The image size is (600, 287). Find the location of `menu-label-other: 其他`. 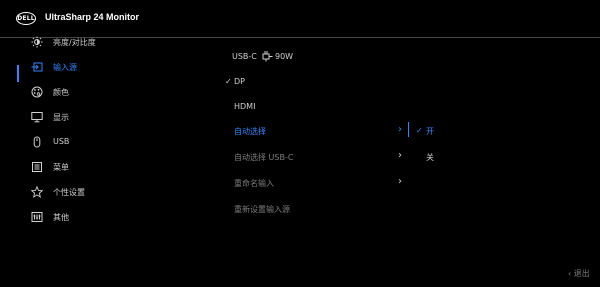

menu-label-other: 其他 is located at coordinates (61, 217).